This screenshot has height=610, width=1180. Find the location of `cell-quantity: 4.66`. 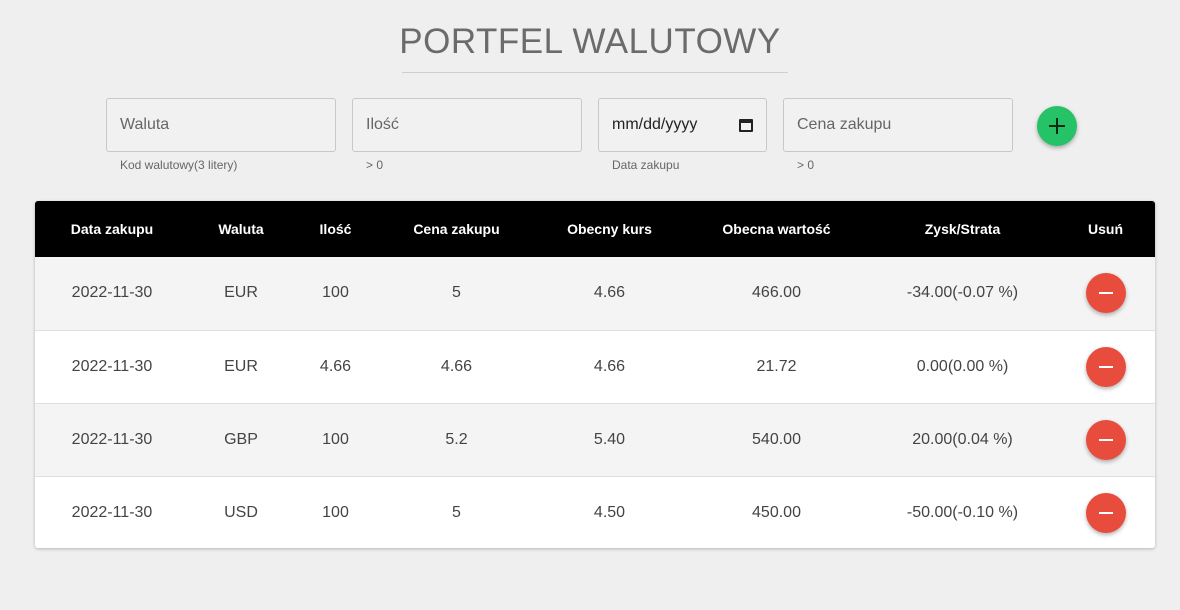

cell-quantity: 4.66 is located at coordinates (335, 366).